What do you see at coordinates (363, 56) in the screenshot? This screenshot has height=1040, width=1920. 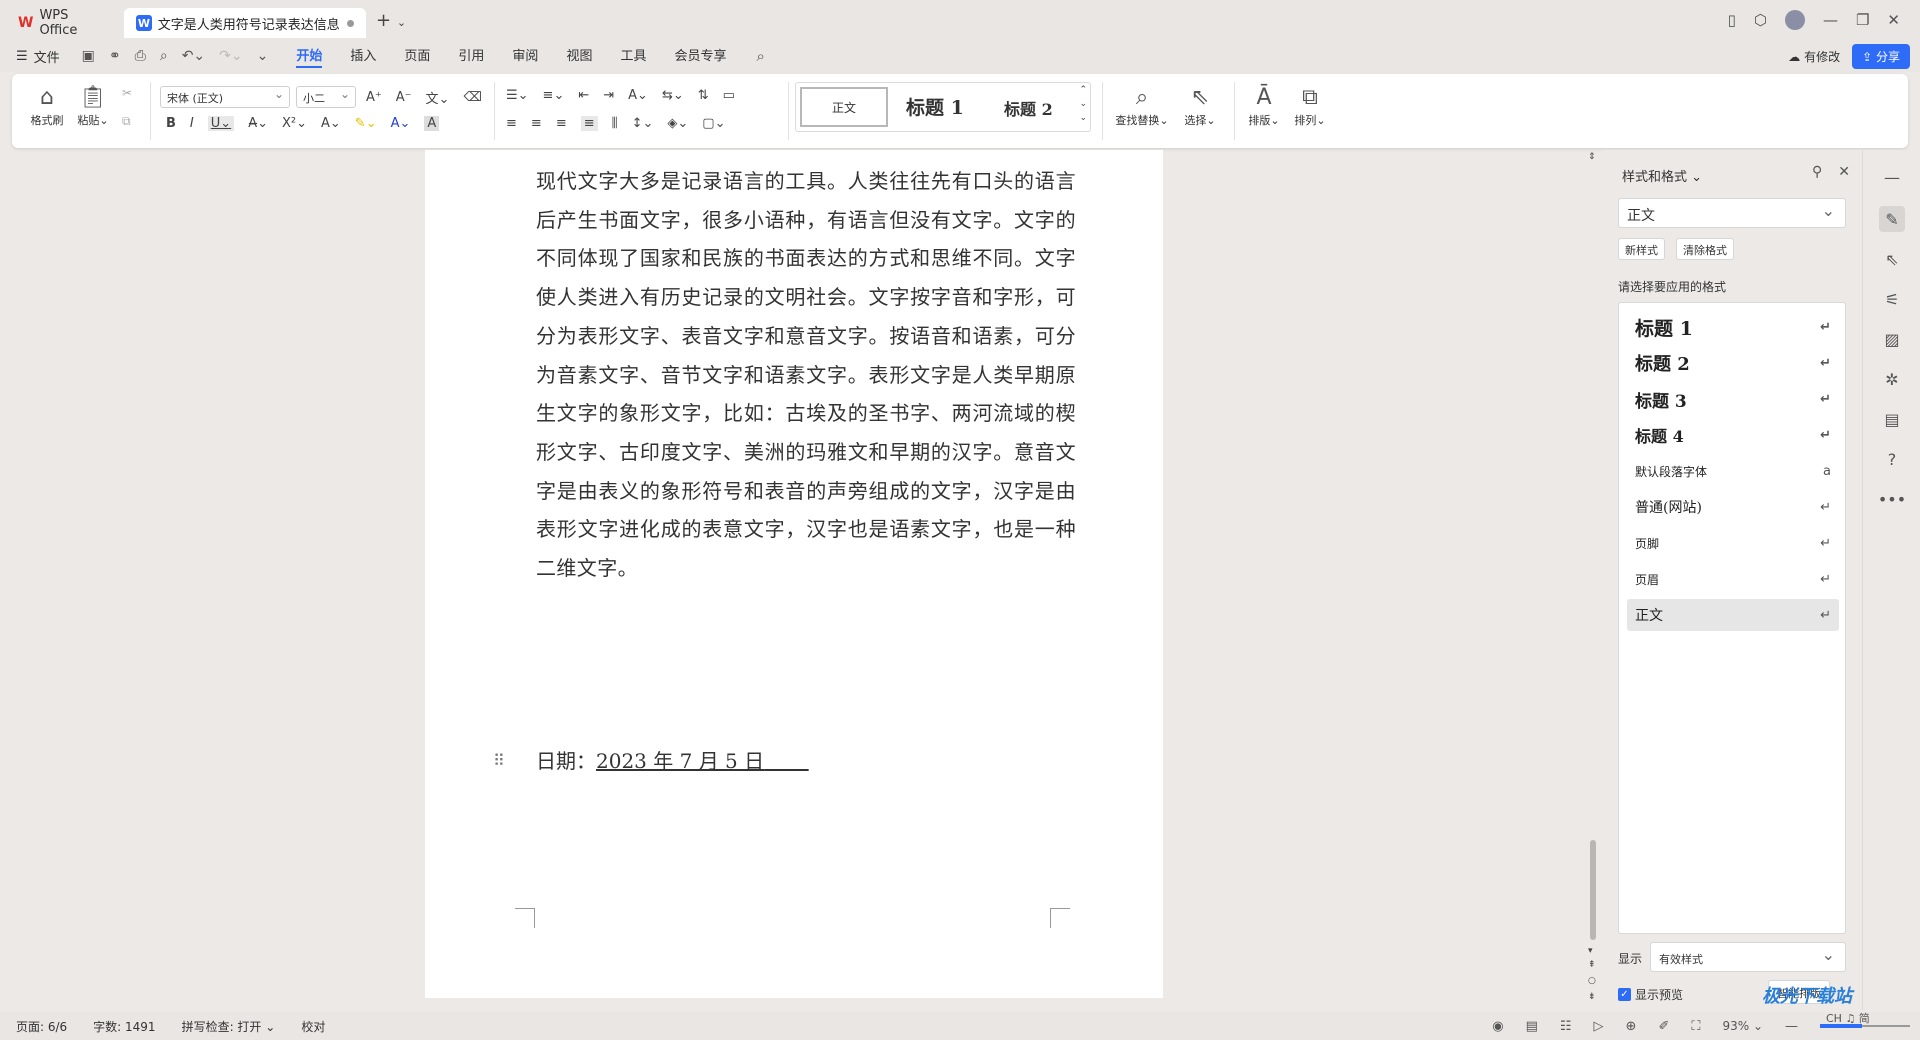 I see `menu-insert: 插入` at bounding box center [363, 56].